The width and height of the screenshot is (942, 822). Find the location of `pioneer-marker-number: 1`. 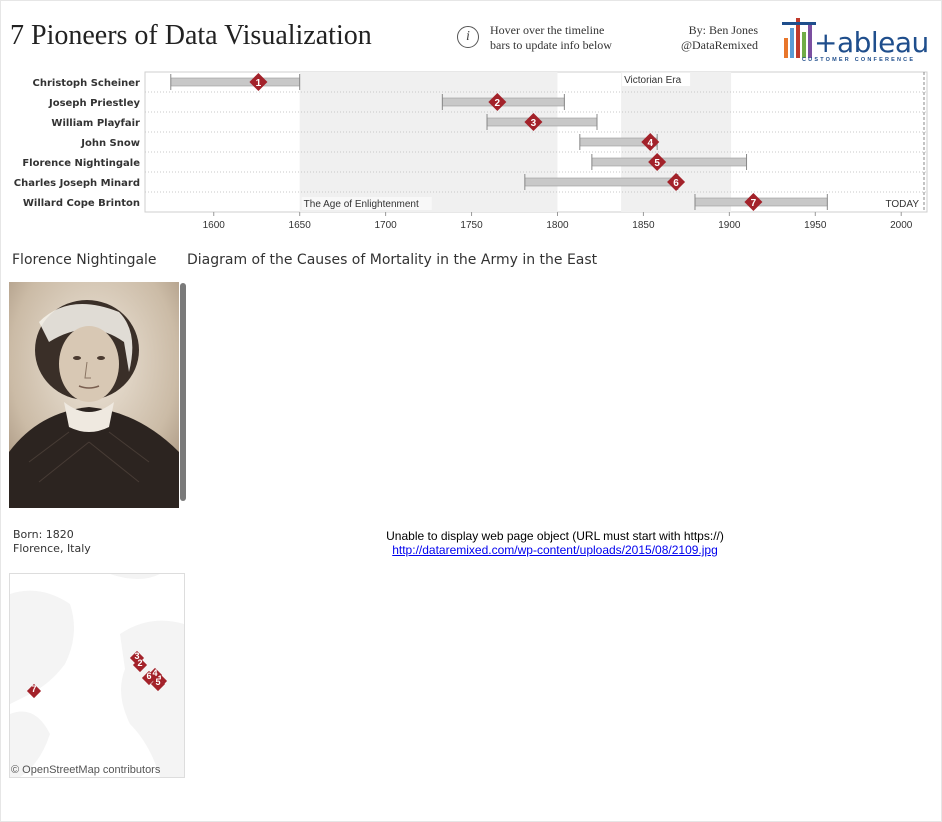

pioneer-marker-number: 1 is located at coordinates (259, 83).